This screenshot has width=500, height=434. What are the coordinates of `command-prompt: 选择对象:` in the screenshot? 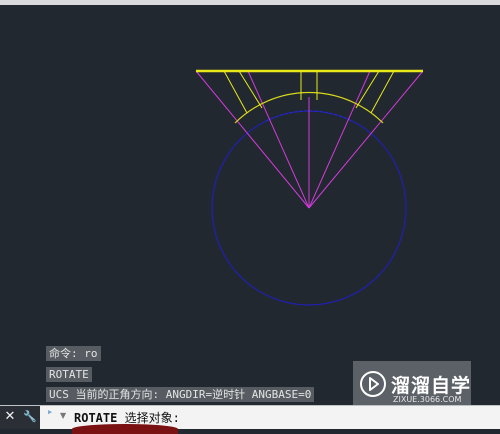 It's located at (152, 418).